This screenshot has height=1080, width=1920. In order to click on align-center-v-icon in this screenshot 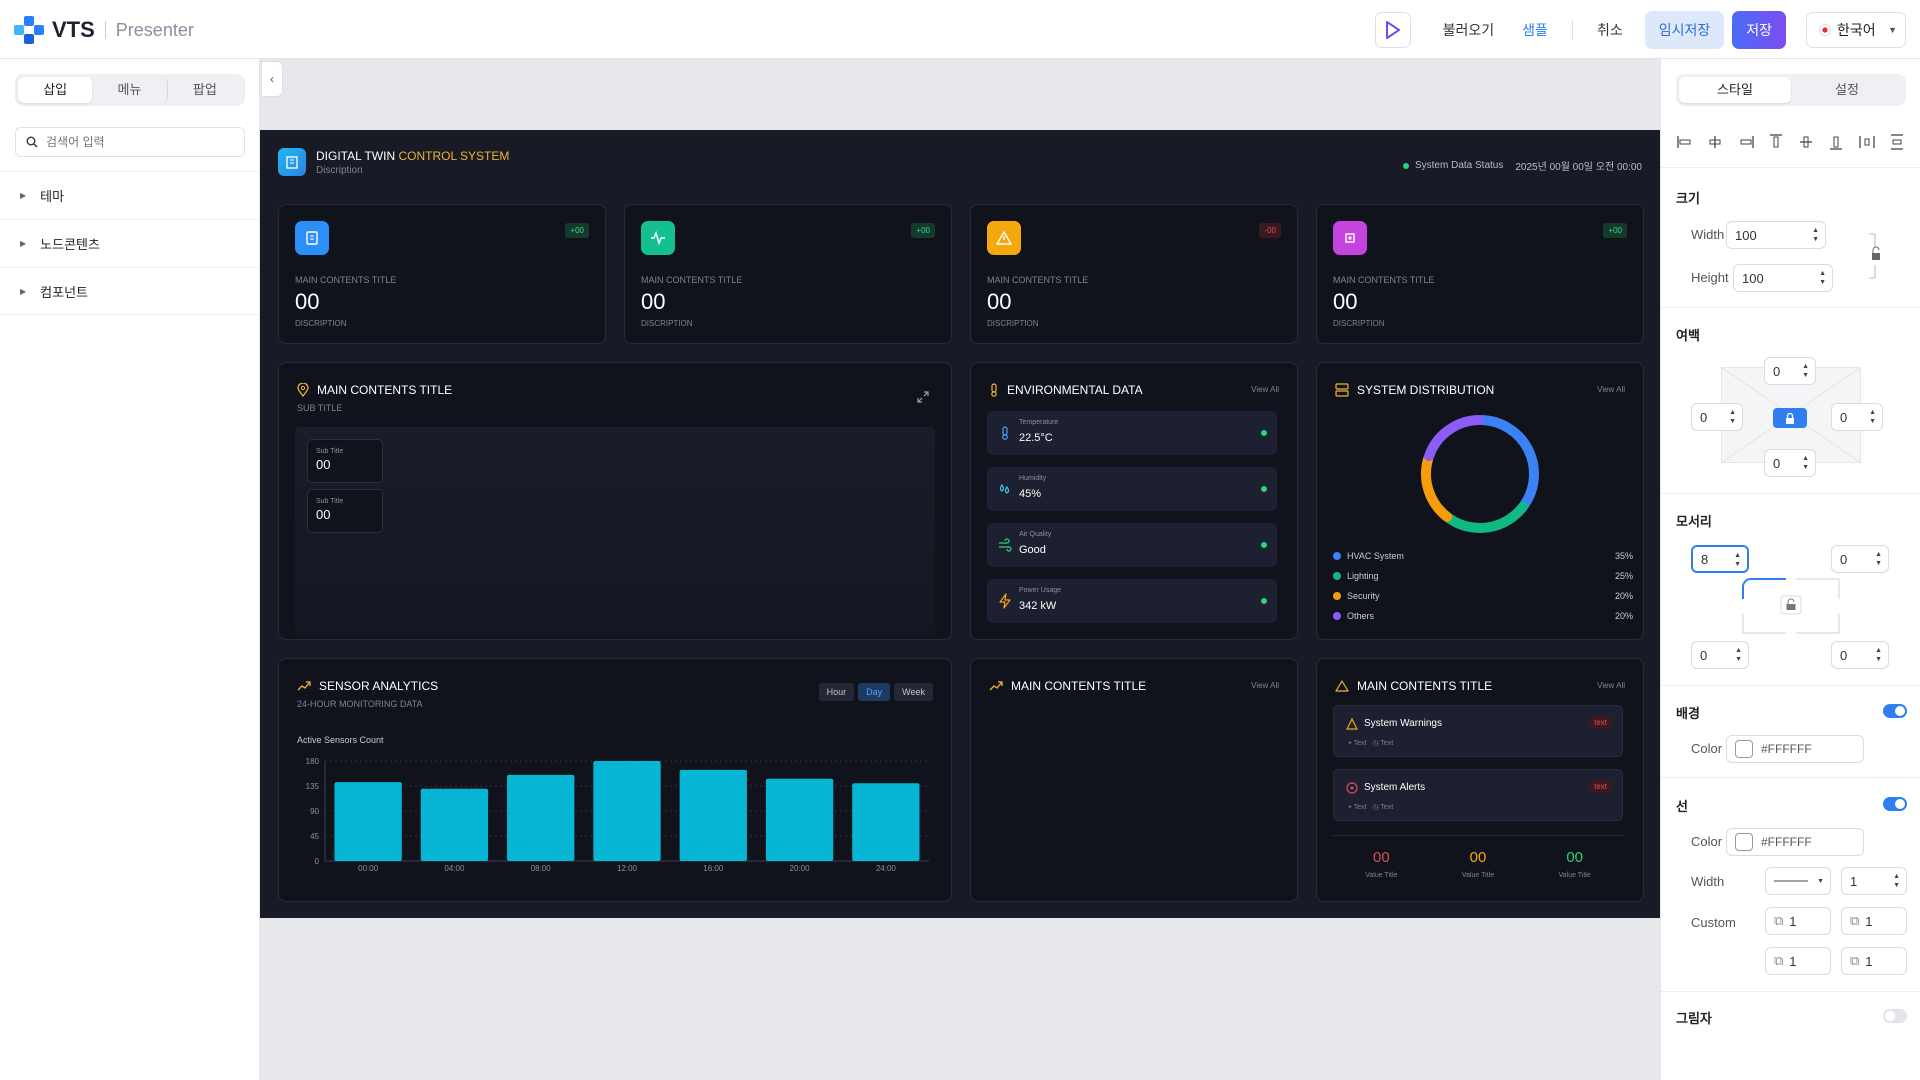, I will do `click(1806, 142)`.